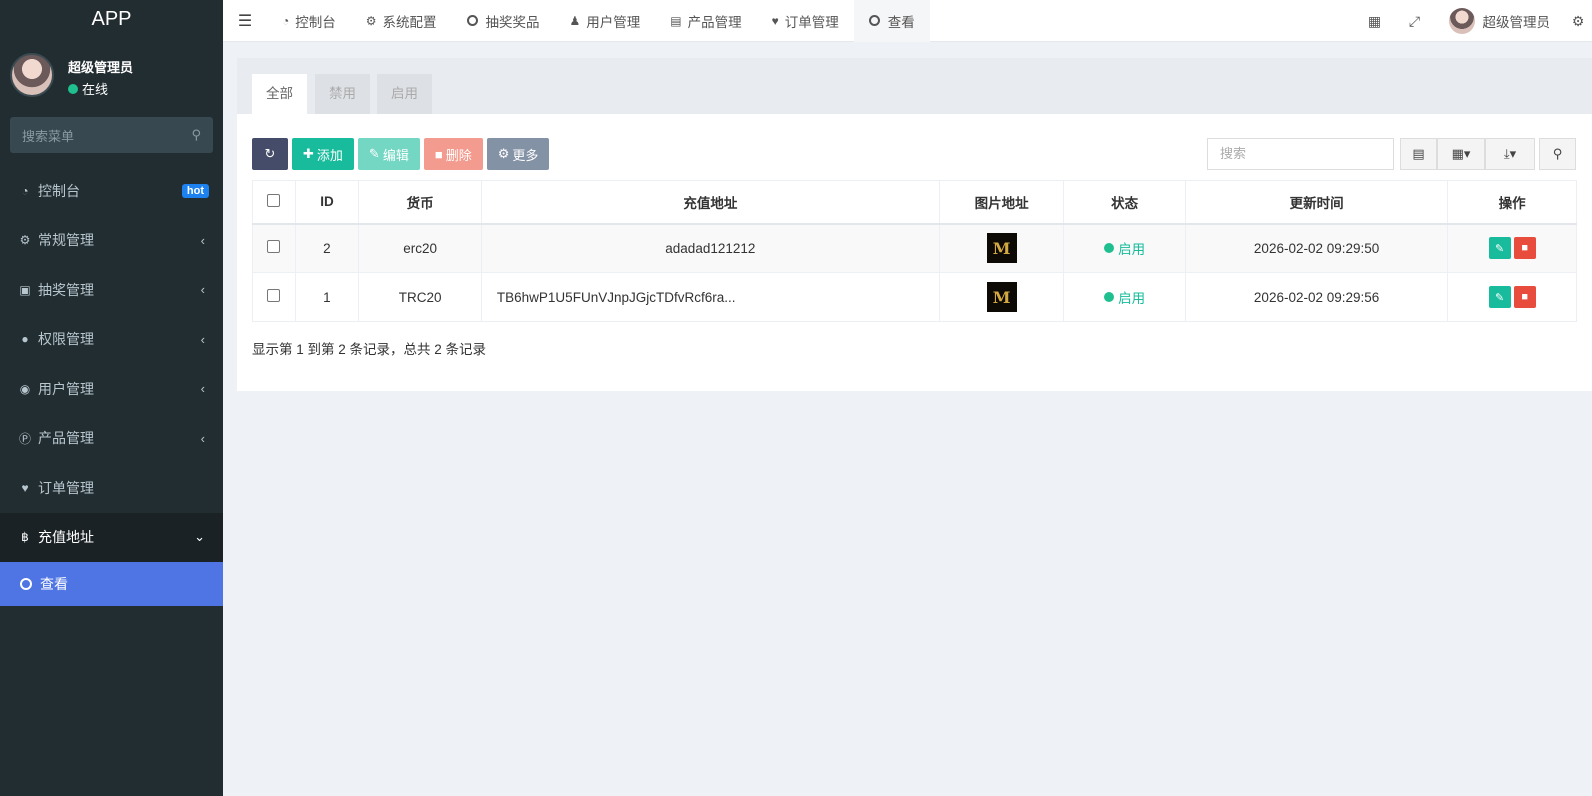 This screenshot has width=1592, height=796. I want to click on edit-button: ✎ 编辑, so click(388, 154).